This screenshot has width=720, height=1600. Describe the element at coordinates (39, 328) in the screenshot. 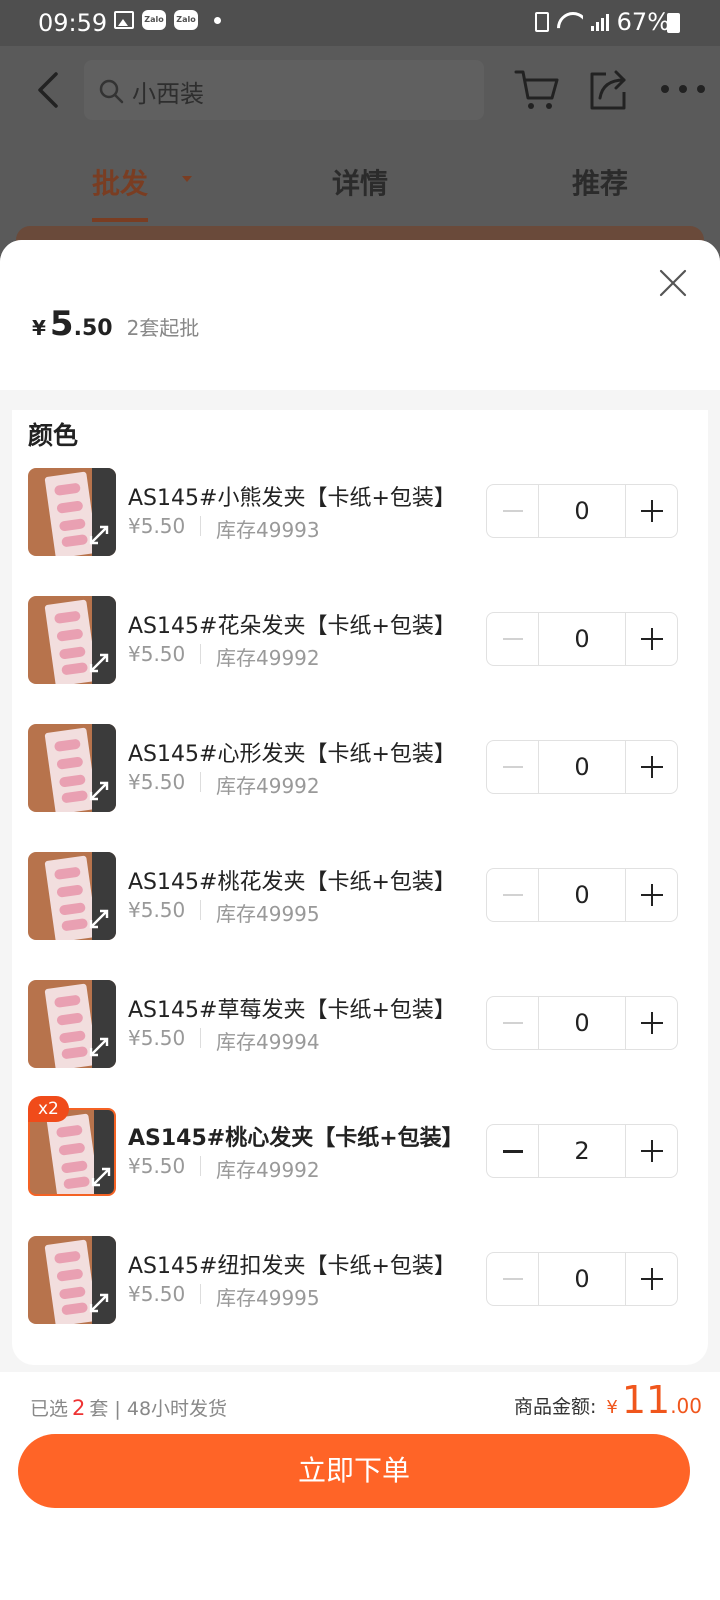

I see `price-currency: ¥` at that location.